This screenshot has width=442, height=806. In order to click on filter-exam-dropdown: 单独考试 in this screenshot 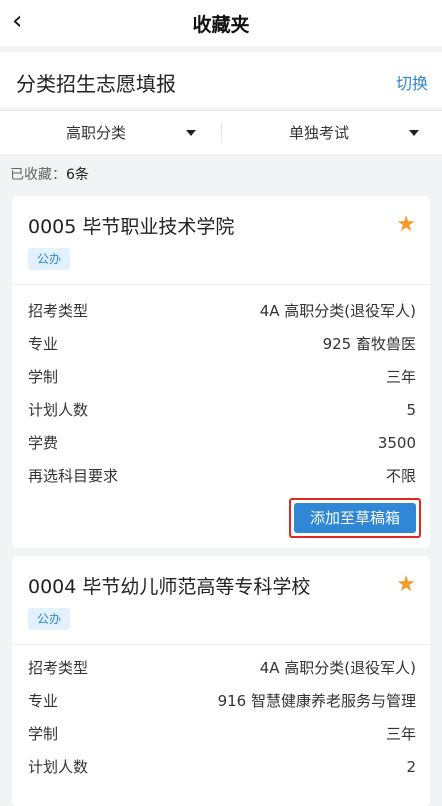, I will do `click(331, 133)`.